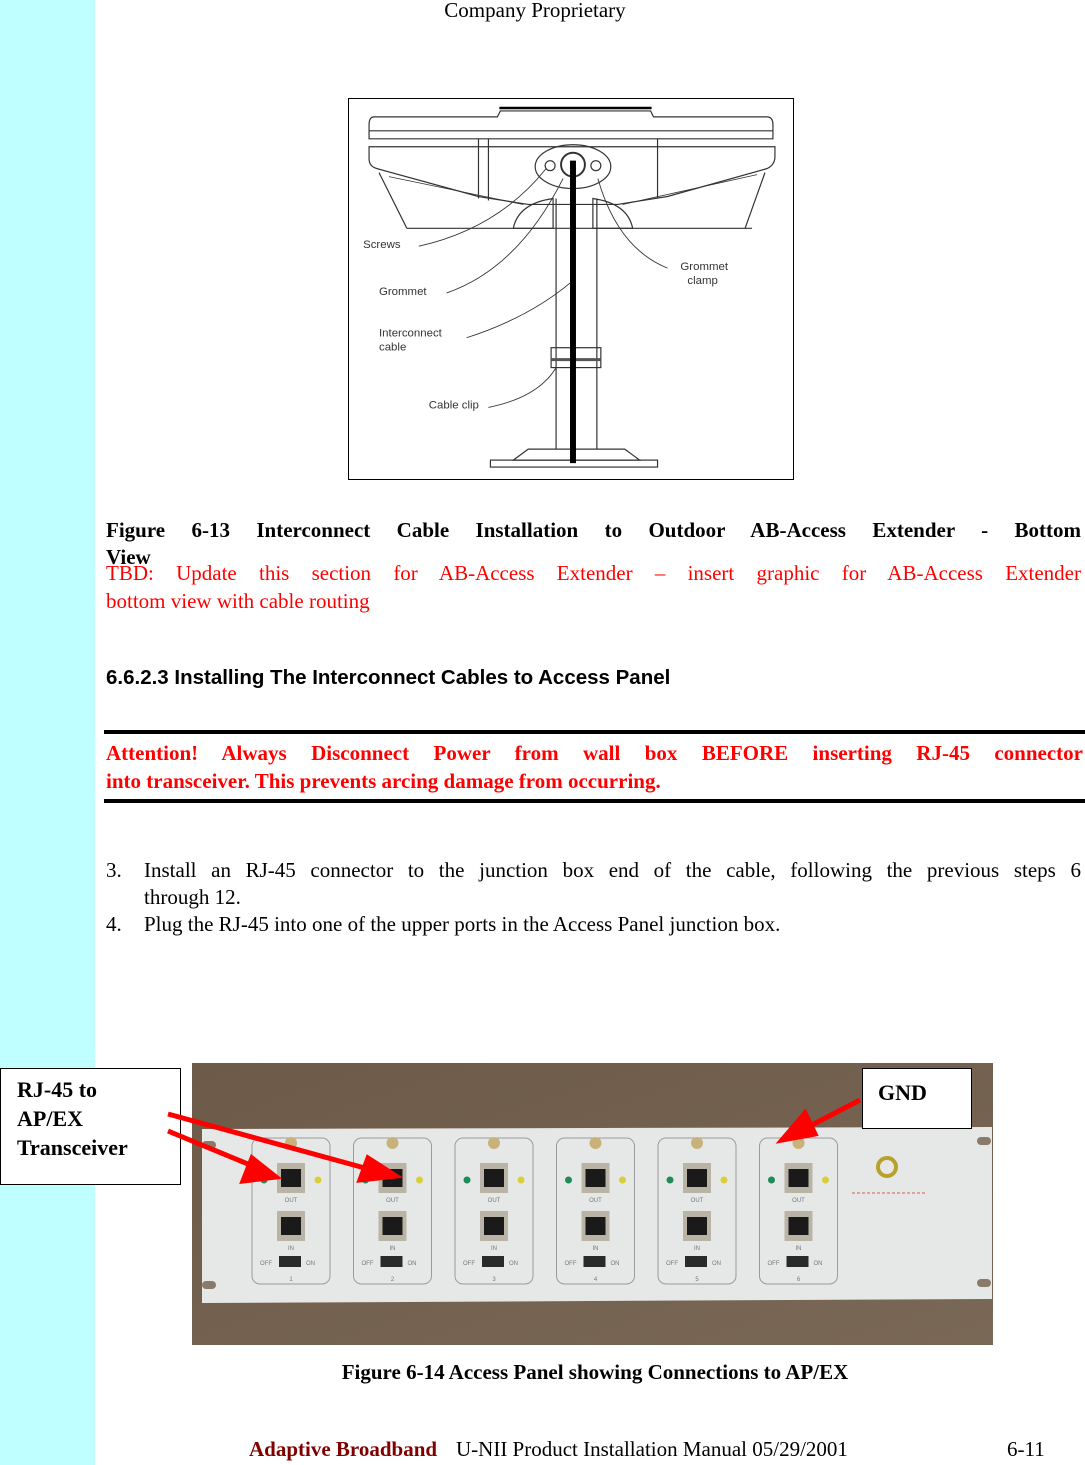  I want to click on callout-rj45-line-3: Transceiver, so click(72, 1147).